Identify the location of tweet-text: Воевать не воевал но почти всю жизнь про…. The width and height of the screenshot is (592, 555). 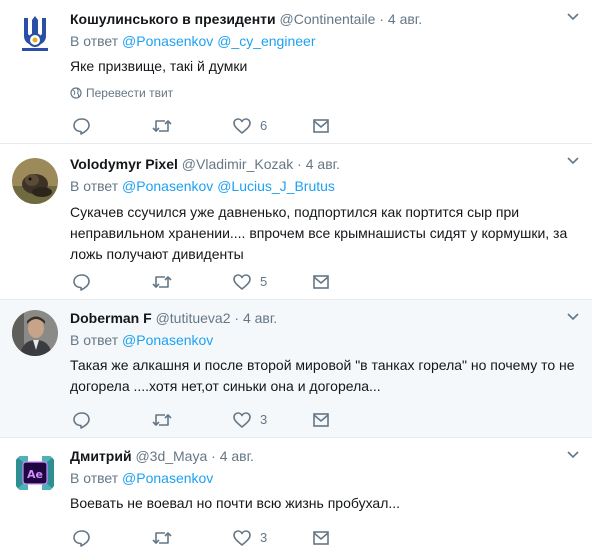
(235, 503).